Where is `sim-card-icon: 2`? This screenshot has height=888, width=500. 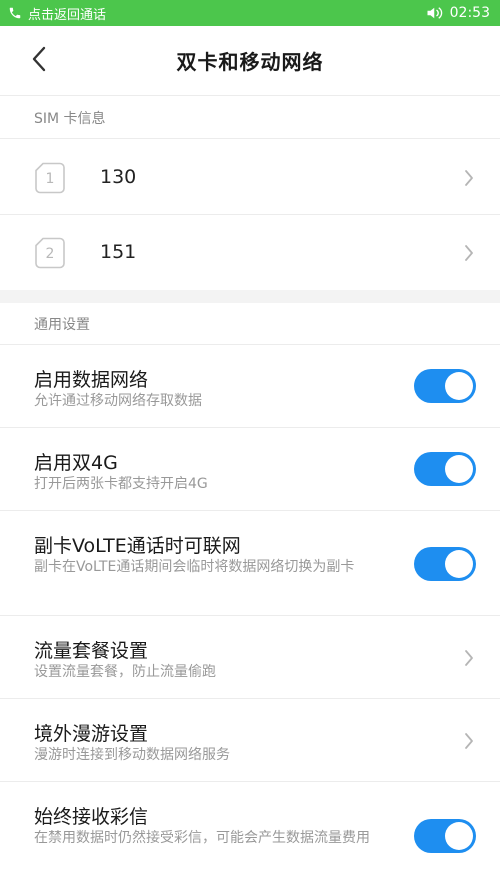 sim-card-icon: 2 is located at coordinates (50, 253).